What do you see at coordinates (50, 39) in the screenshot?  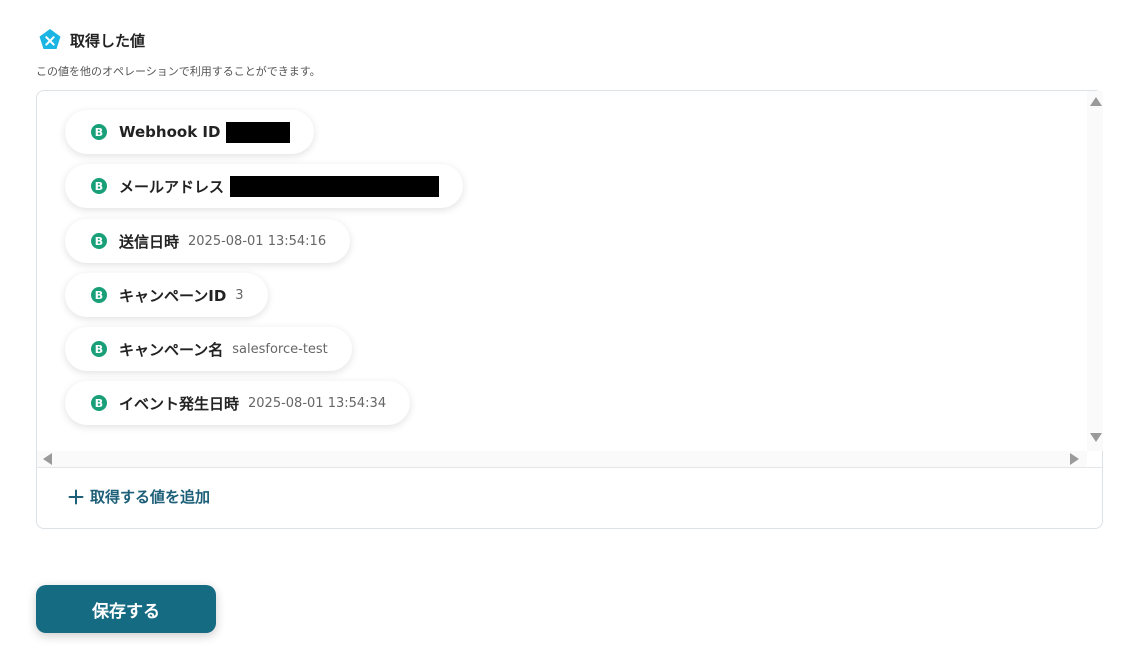 I see `x-pentagon-icon` at bounding box center [50, 39].